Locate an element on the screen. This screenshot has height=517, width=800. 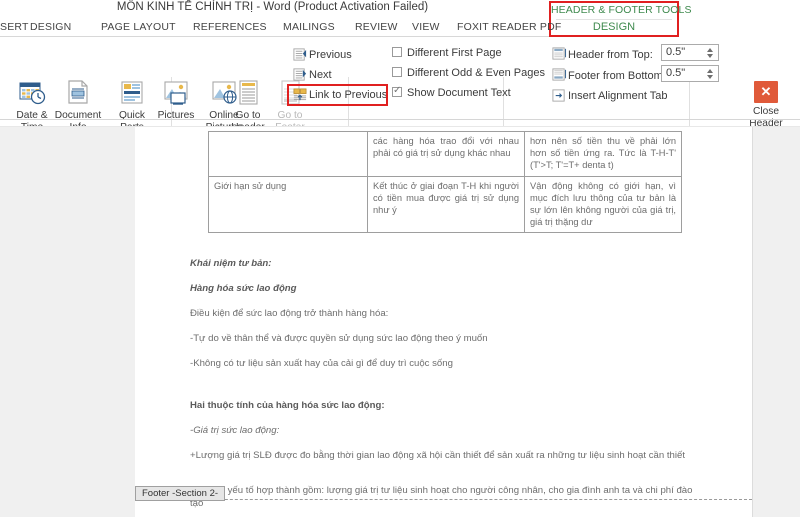
link-to-previous-icon is located at coordinates (300, 94).